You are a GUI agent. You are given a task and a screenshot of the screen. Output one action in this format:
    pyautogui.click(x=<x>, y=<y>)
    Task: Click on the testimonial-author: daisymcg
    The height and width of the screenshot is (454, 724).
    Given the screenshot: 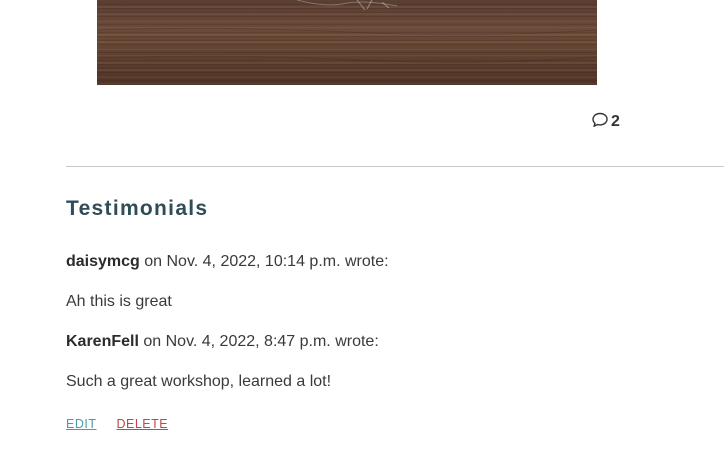 What is the action you would take?
    pyautogui.click(x=103, y=261)
    